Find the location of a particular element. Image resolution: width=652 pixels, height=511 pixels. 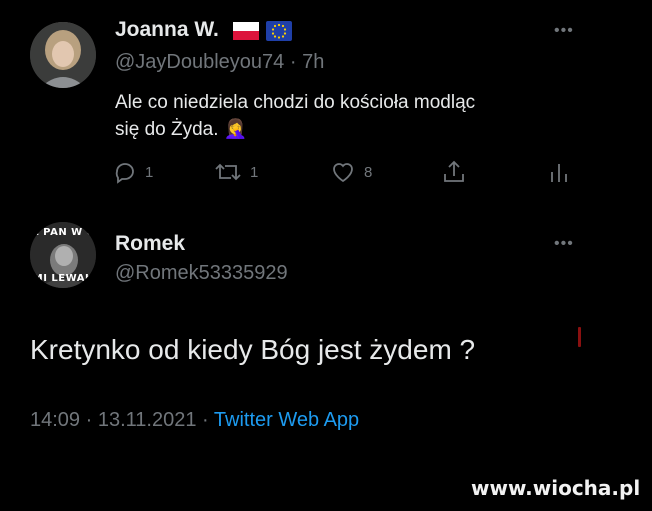

reply-icon is located at coordinates (124, 173).